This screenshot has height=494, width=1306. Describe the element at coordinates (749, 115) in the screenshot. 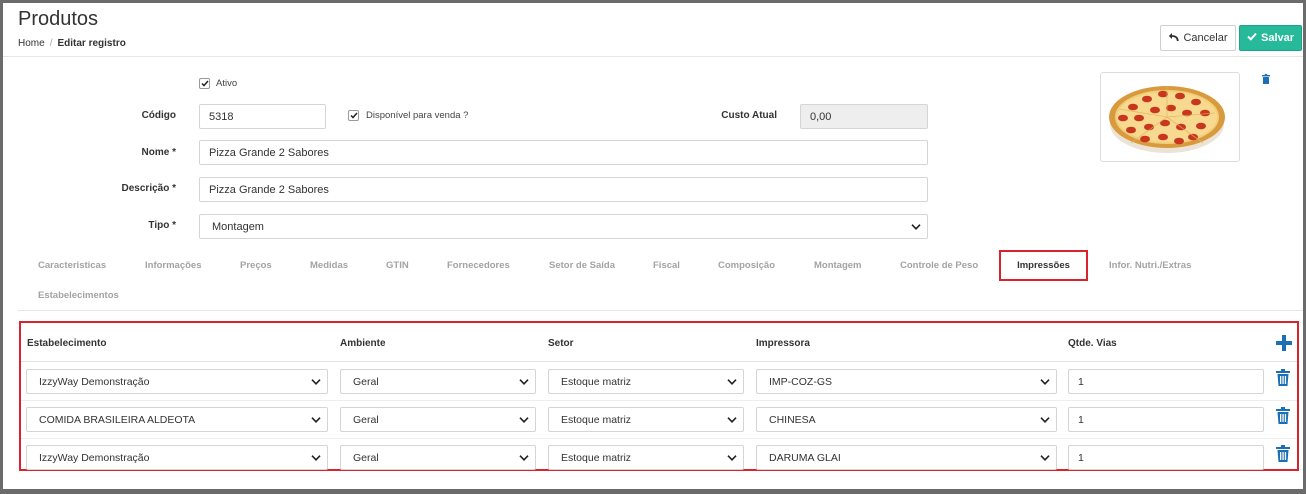

I see `custo-label: Custo Atual` at that location.